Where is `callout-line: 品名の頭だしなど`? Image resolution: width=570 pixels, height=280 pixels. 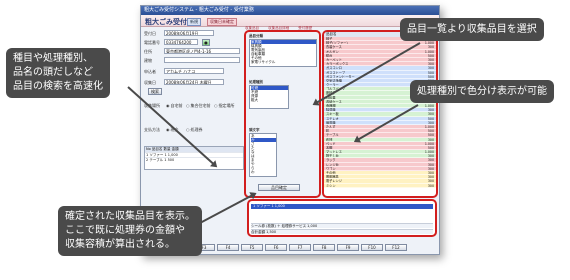 callout-line: 品名の頭だしなど is located at coordinates (53, 72).